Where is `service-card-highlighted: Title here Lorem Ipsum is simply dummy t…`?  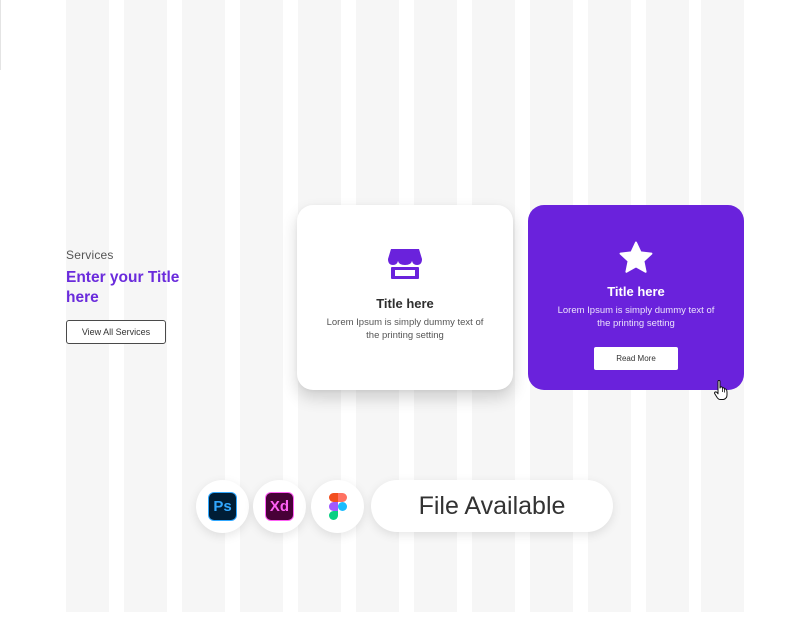
service-card-highlighted: Title here Lorem Ipsum is simply dummy t… is located at coordinates (636, 297).